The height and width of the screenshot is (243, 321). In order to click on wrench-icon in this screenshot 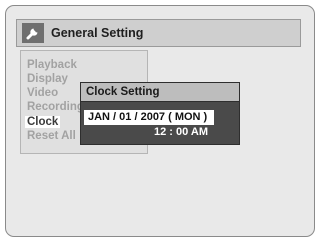, I will do `click(33, 33)`.